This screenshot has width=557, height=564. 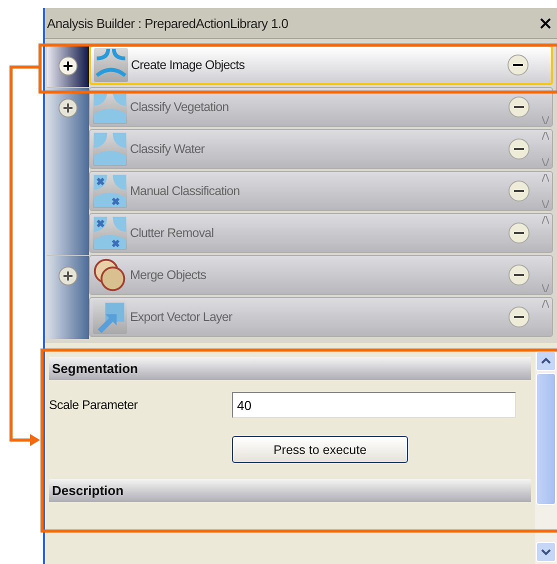 What do you see at coordinates (321, 233) in the screenshot?
I see `action-card: Clutter Removal` at bounding box center [321, 233].